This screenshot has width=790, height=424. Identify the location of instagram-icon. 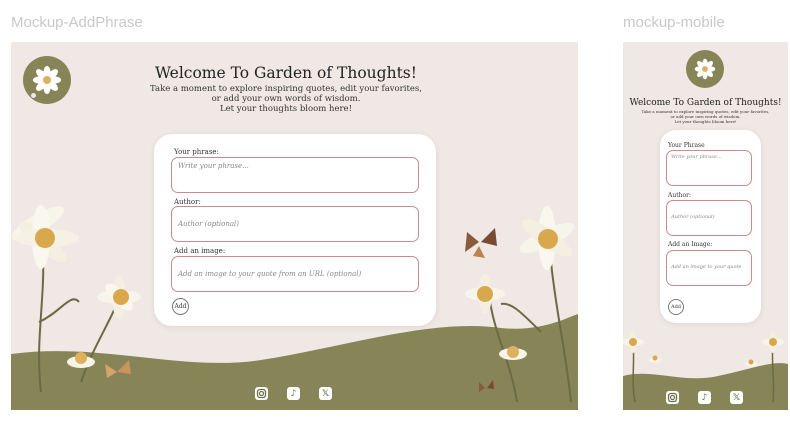
(261, 393).